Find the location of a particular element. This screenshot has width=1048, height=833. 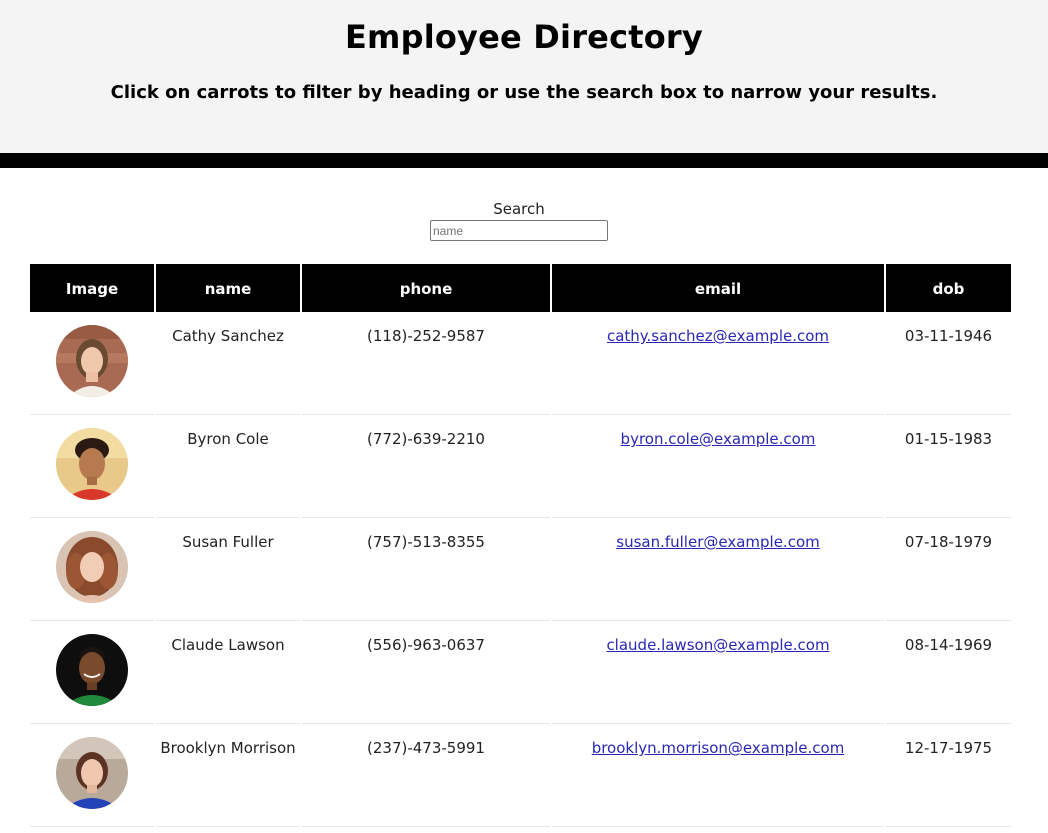

dob-cell: 12-17-1975 is located at coordinates (948, 775).